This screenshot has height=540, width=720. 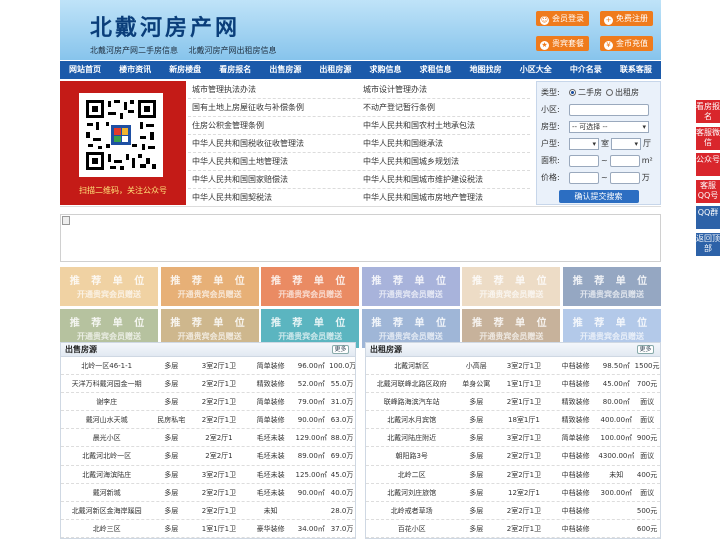 What do you see at coordinates (562, 18) in the screenshot?
I see `login-button: ☺ 会员登录` at bounding box center [562, 18].